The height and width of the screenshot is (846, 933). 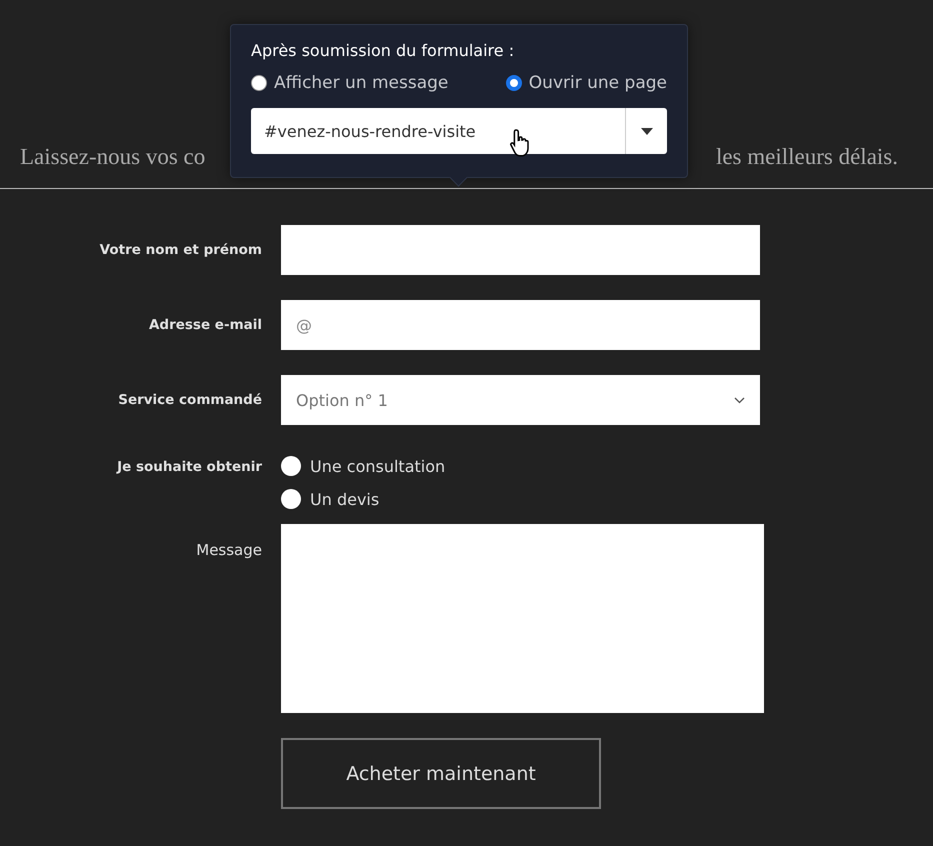 What do you see at coordinates (441, 773) in the screenshot?
I see `submit-button: Acheter maintenant` at bounding box center [441, 773].